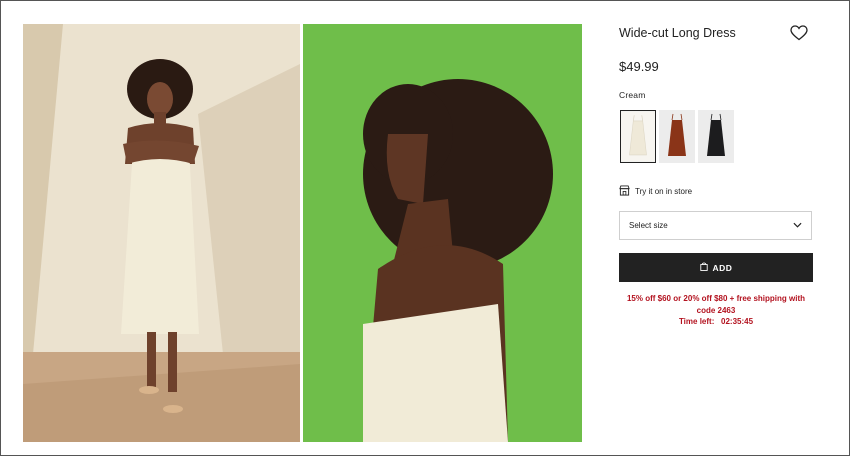 This screenshot has height=456, width=850. Describe the element at coordinates (799, 33) in the screenshot. I see `heart-icon` at that location.